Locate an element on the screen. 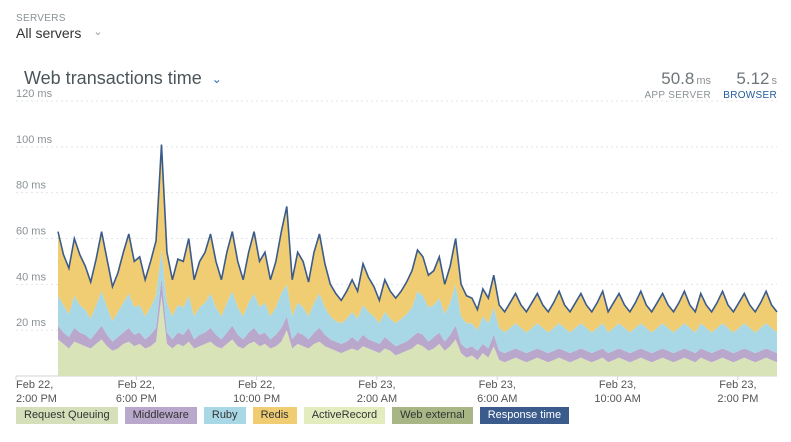  y-tick-label: 20 ms is located at coordinates (31, 323).